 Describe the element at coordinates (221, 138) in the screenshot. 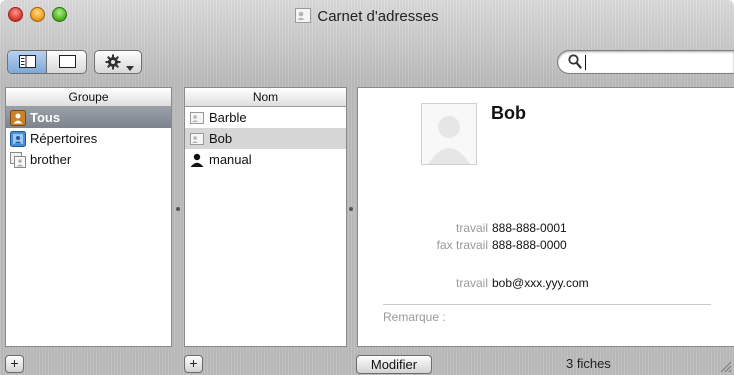

I see `name-item-label: Bob` at that location.